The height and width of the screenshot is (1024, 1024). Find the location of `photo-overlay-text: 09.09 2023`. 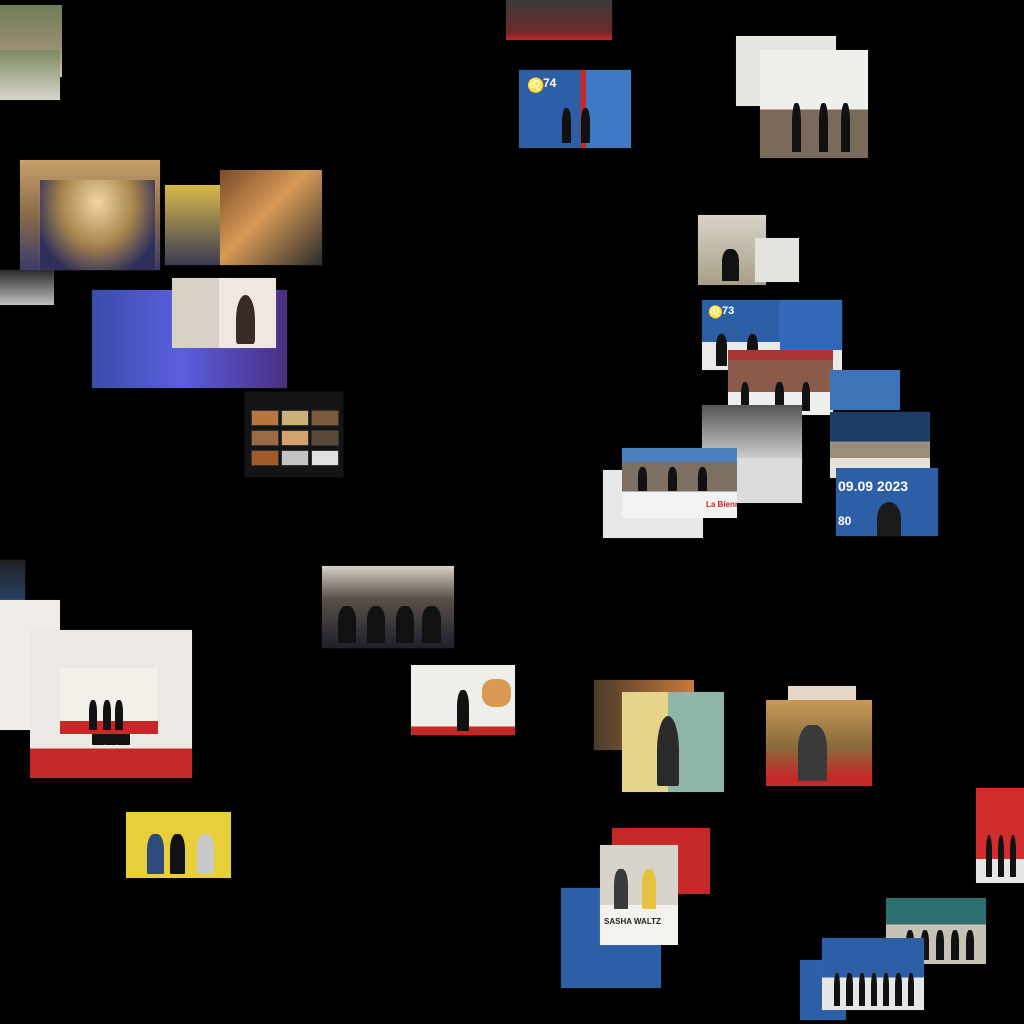

photo-overlay-text: 09.09 2023 is located at coordinates (873, 486).